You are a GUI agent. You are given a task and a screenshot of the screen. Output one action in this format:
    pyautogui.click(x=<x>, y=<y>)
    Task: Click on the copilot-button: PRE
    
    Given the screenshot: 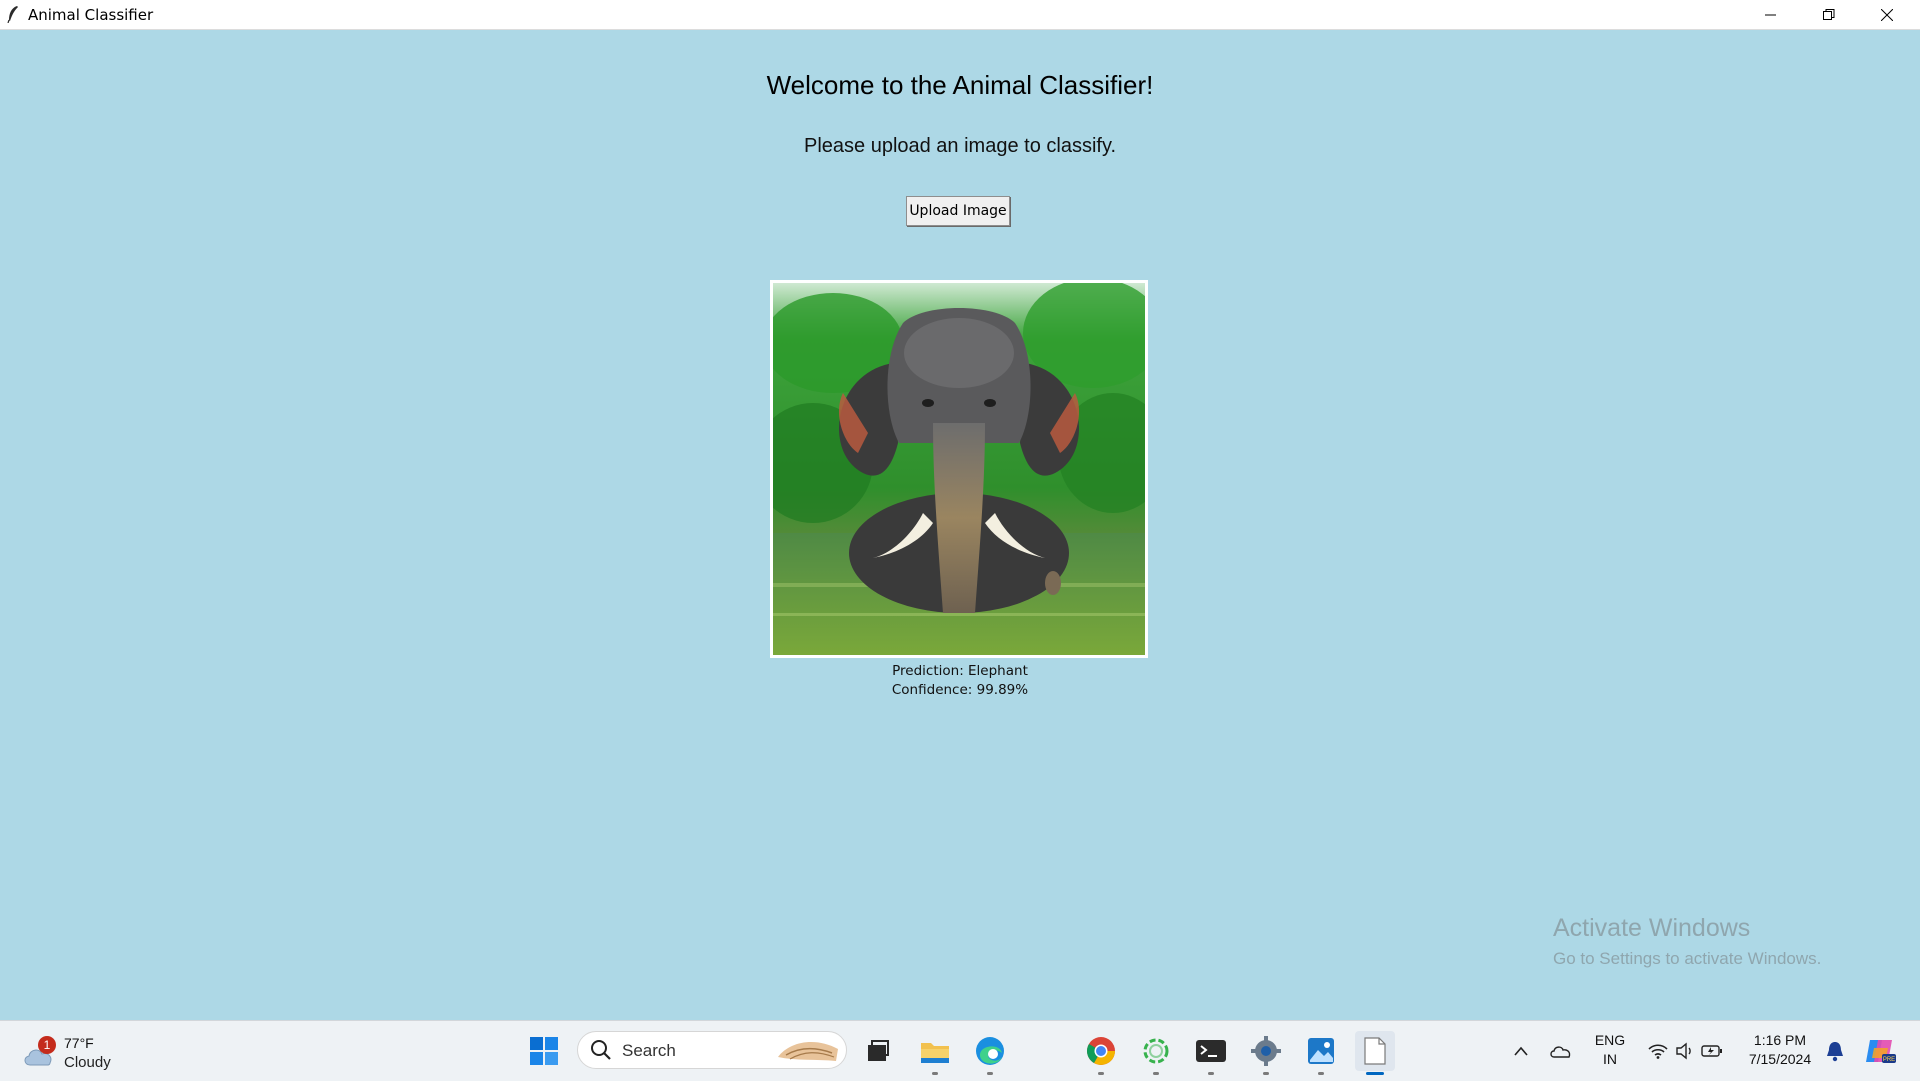 What is the action you would take?
    pyautogui.click(x=1880, y=1051)
    